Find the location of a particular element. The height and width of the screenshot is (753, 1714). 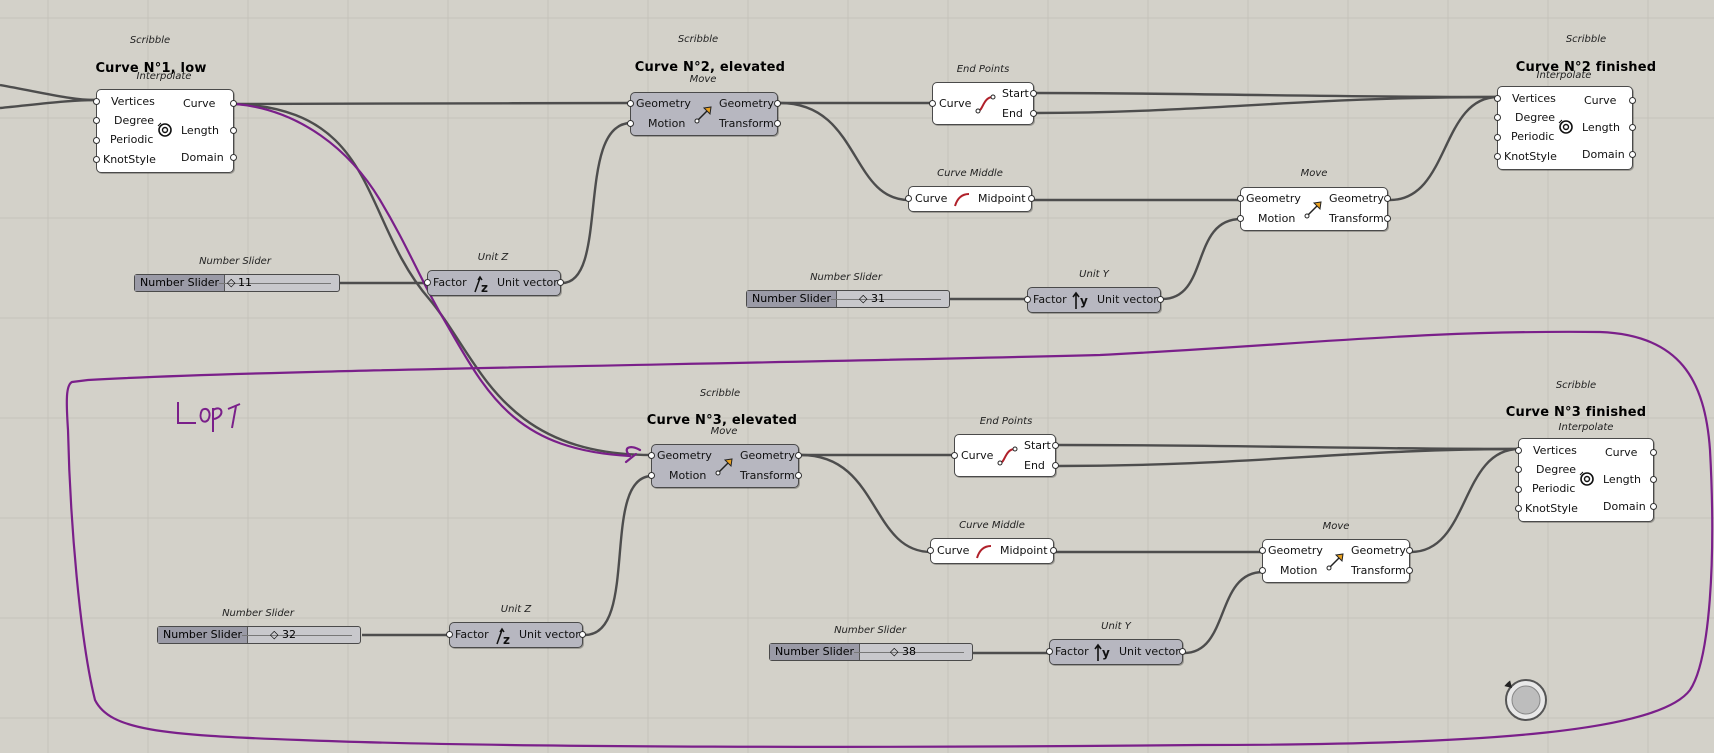

input-degree: Degree is located at coordinates (1535, 117).